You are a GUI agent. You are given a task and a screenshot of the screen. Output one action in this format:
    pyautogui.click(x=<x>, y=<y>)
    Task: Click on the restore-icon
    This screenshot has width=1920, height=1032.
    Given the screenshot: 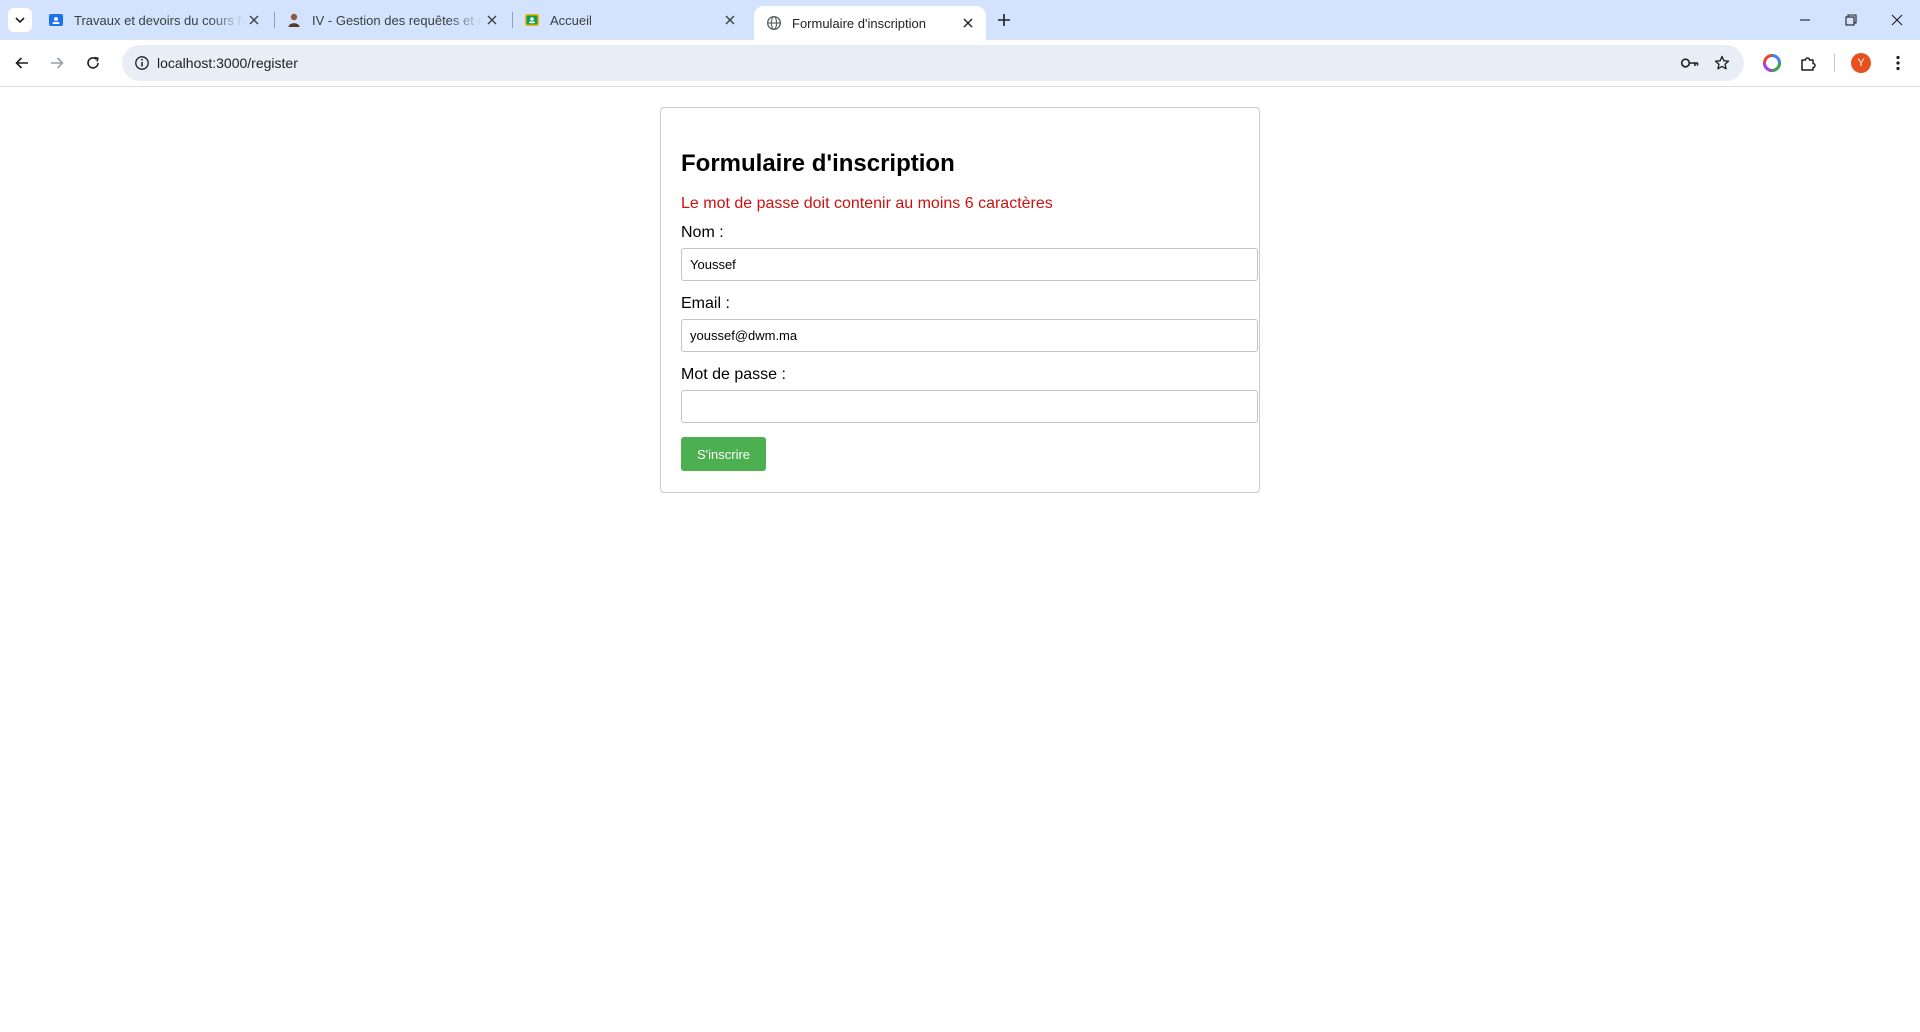 What is the action you would take?
    pyautogui.click(x=1851, y=20)
    